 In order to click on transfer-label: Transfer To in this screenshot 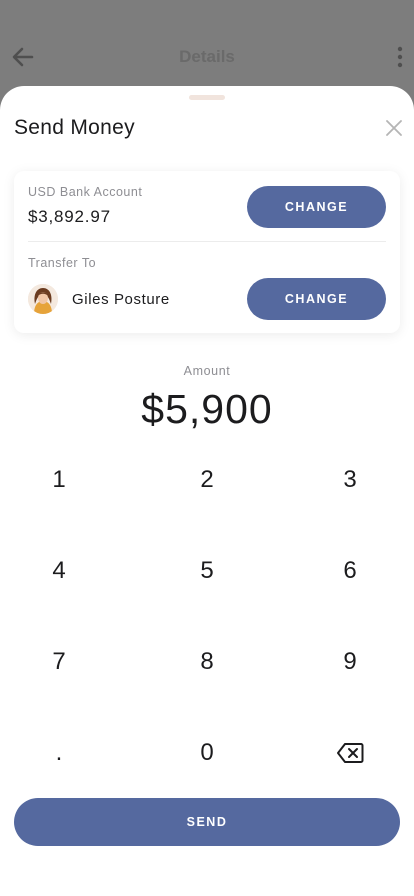, I will do `click(62, 263)`.